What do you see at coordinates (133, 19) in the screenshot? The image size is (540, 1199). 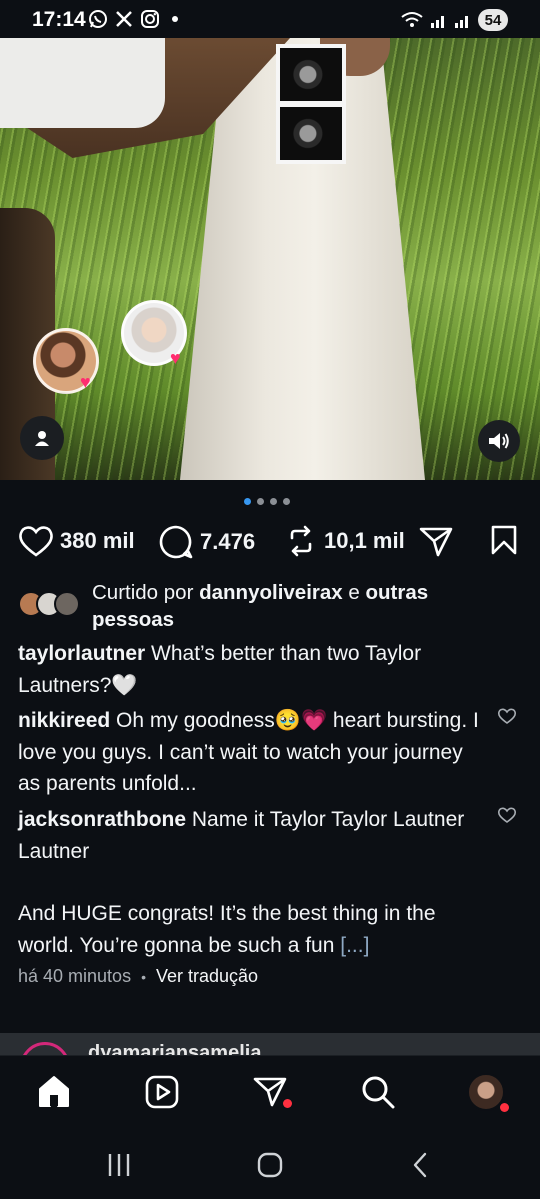 I see `notification-icons` at bounding box center [133, 19].